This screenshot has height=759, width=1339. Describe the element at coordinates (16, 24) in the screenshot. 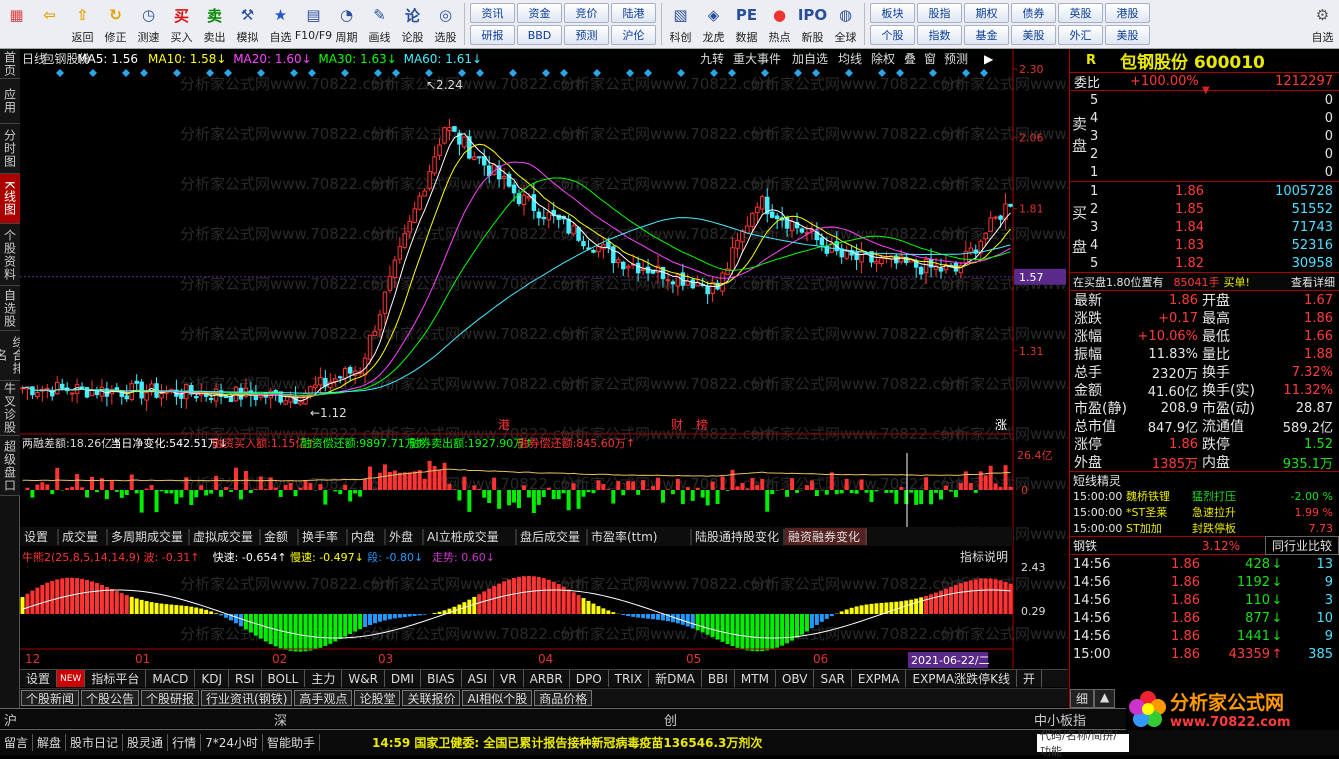

I see `windows-button: ▦` at that location.